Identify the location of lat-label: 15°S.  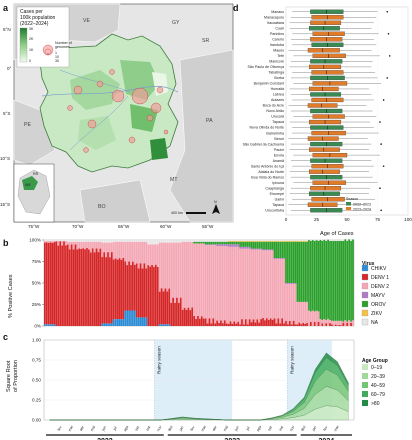
(5, 204).